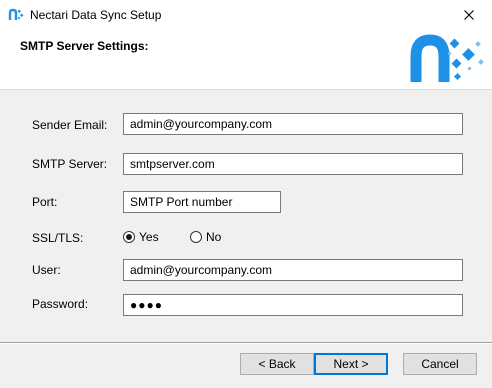  I want to click on radio-unselected-indicator, so click(196, 237).